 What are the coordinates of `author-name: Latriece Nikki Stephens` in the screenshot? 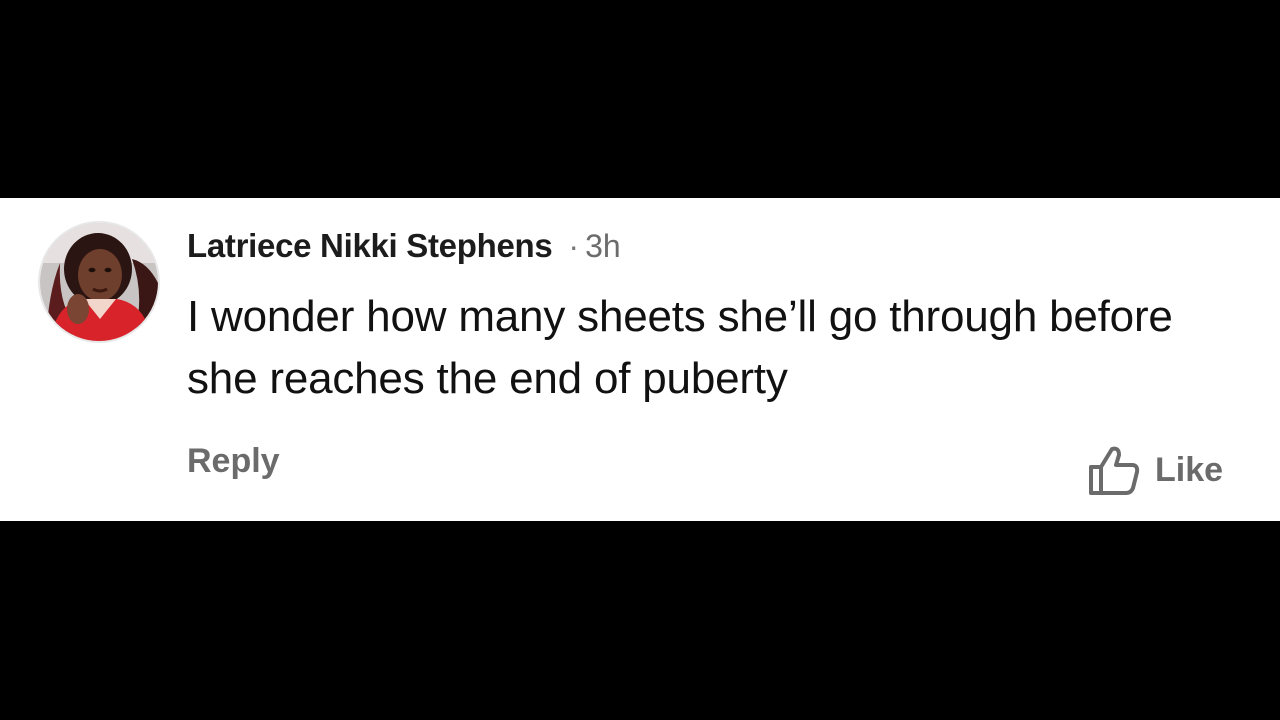 It's located at (370, 246).